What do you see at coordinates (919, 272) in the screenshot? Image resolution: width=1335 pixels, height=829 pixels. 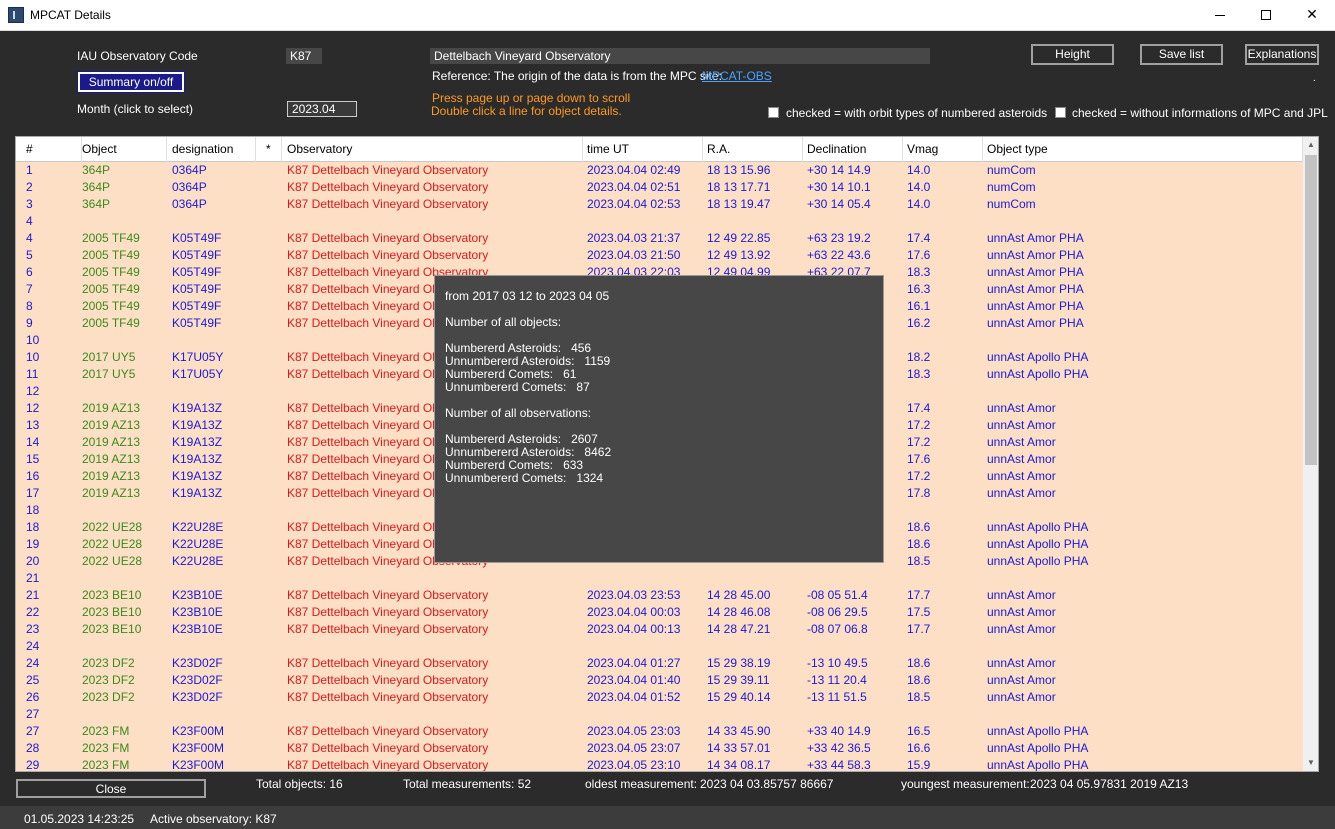 I see `cell-vmag: 18.3` at bounding box center [919, 272].